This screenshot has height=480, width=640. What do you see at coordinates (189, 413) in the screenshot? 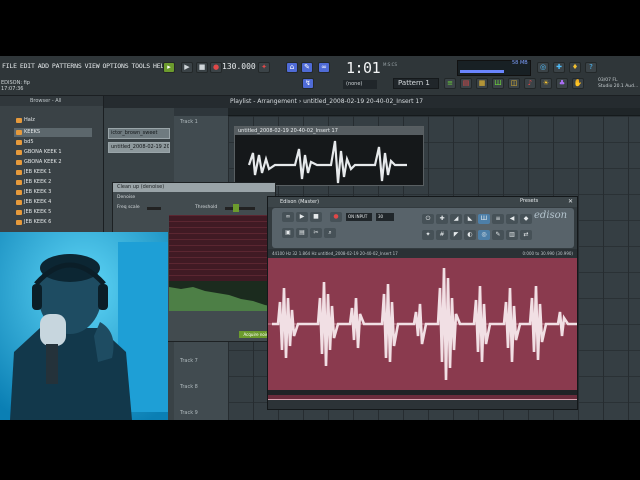
I see `track-label: Track 9` at bounding box center [189, 413].